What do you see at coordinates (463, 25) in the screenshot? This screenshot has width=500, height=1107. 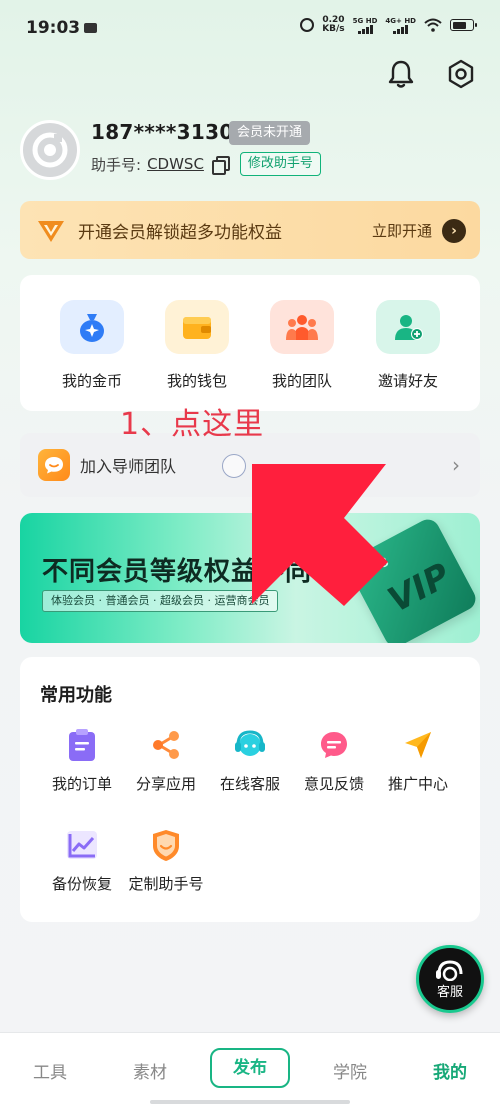 I see `battery-icon` at bounding box center [463, 25].